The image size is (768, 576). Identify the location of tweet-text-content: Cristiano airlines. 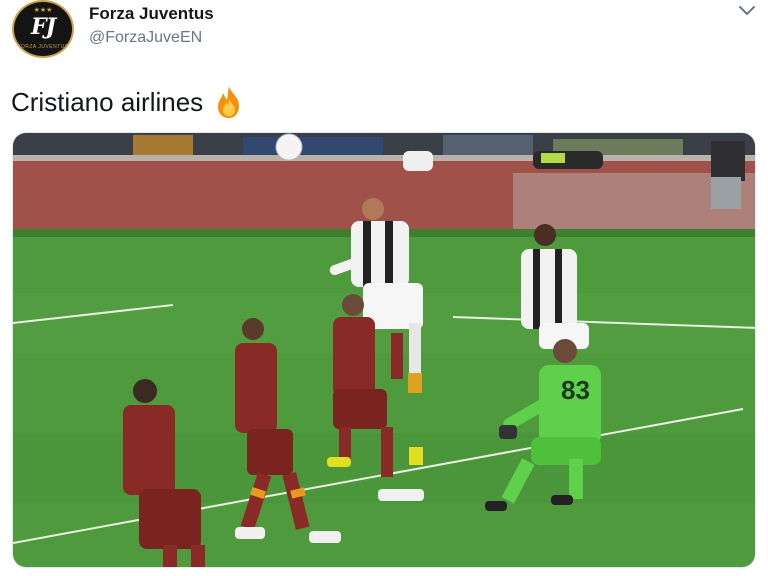
(107, 101).